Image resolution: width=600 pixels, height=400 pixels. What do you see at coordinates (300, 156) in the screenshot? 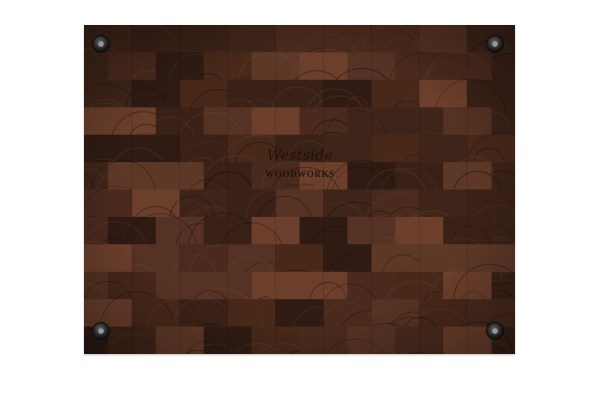
I see `brand-script-text: Westside` at bounding box center [300, 156].